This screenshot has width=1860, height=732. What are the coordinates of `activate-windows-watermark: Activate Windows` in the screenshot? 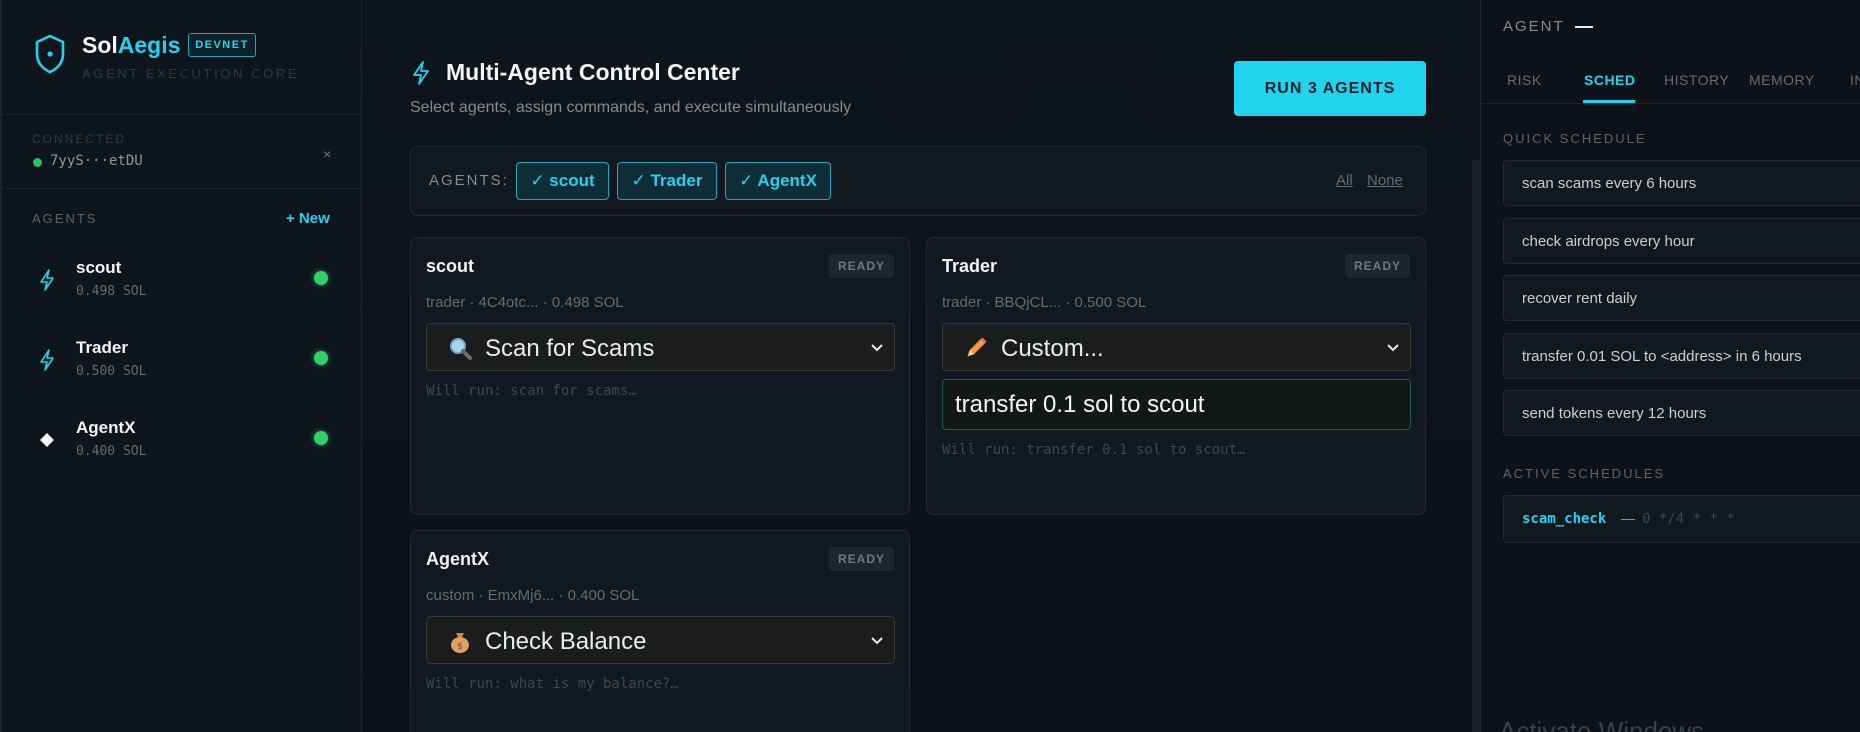 It's located at (1602, 724).